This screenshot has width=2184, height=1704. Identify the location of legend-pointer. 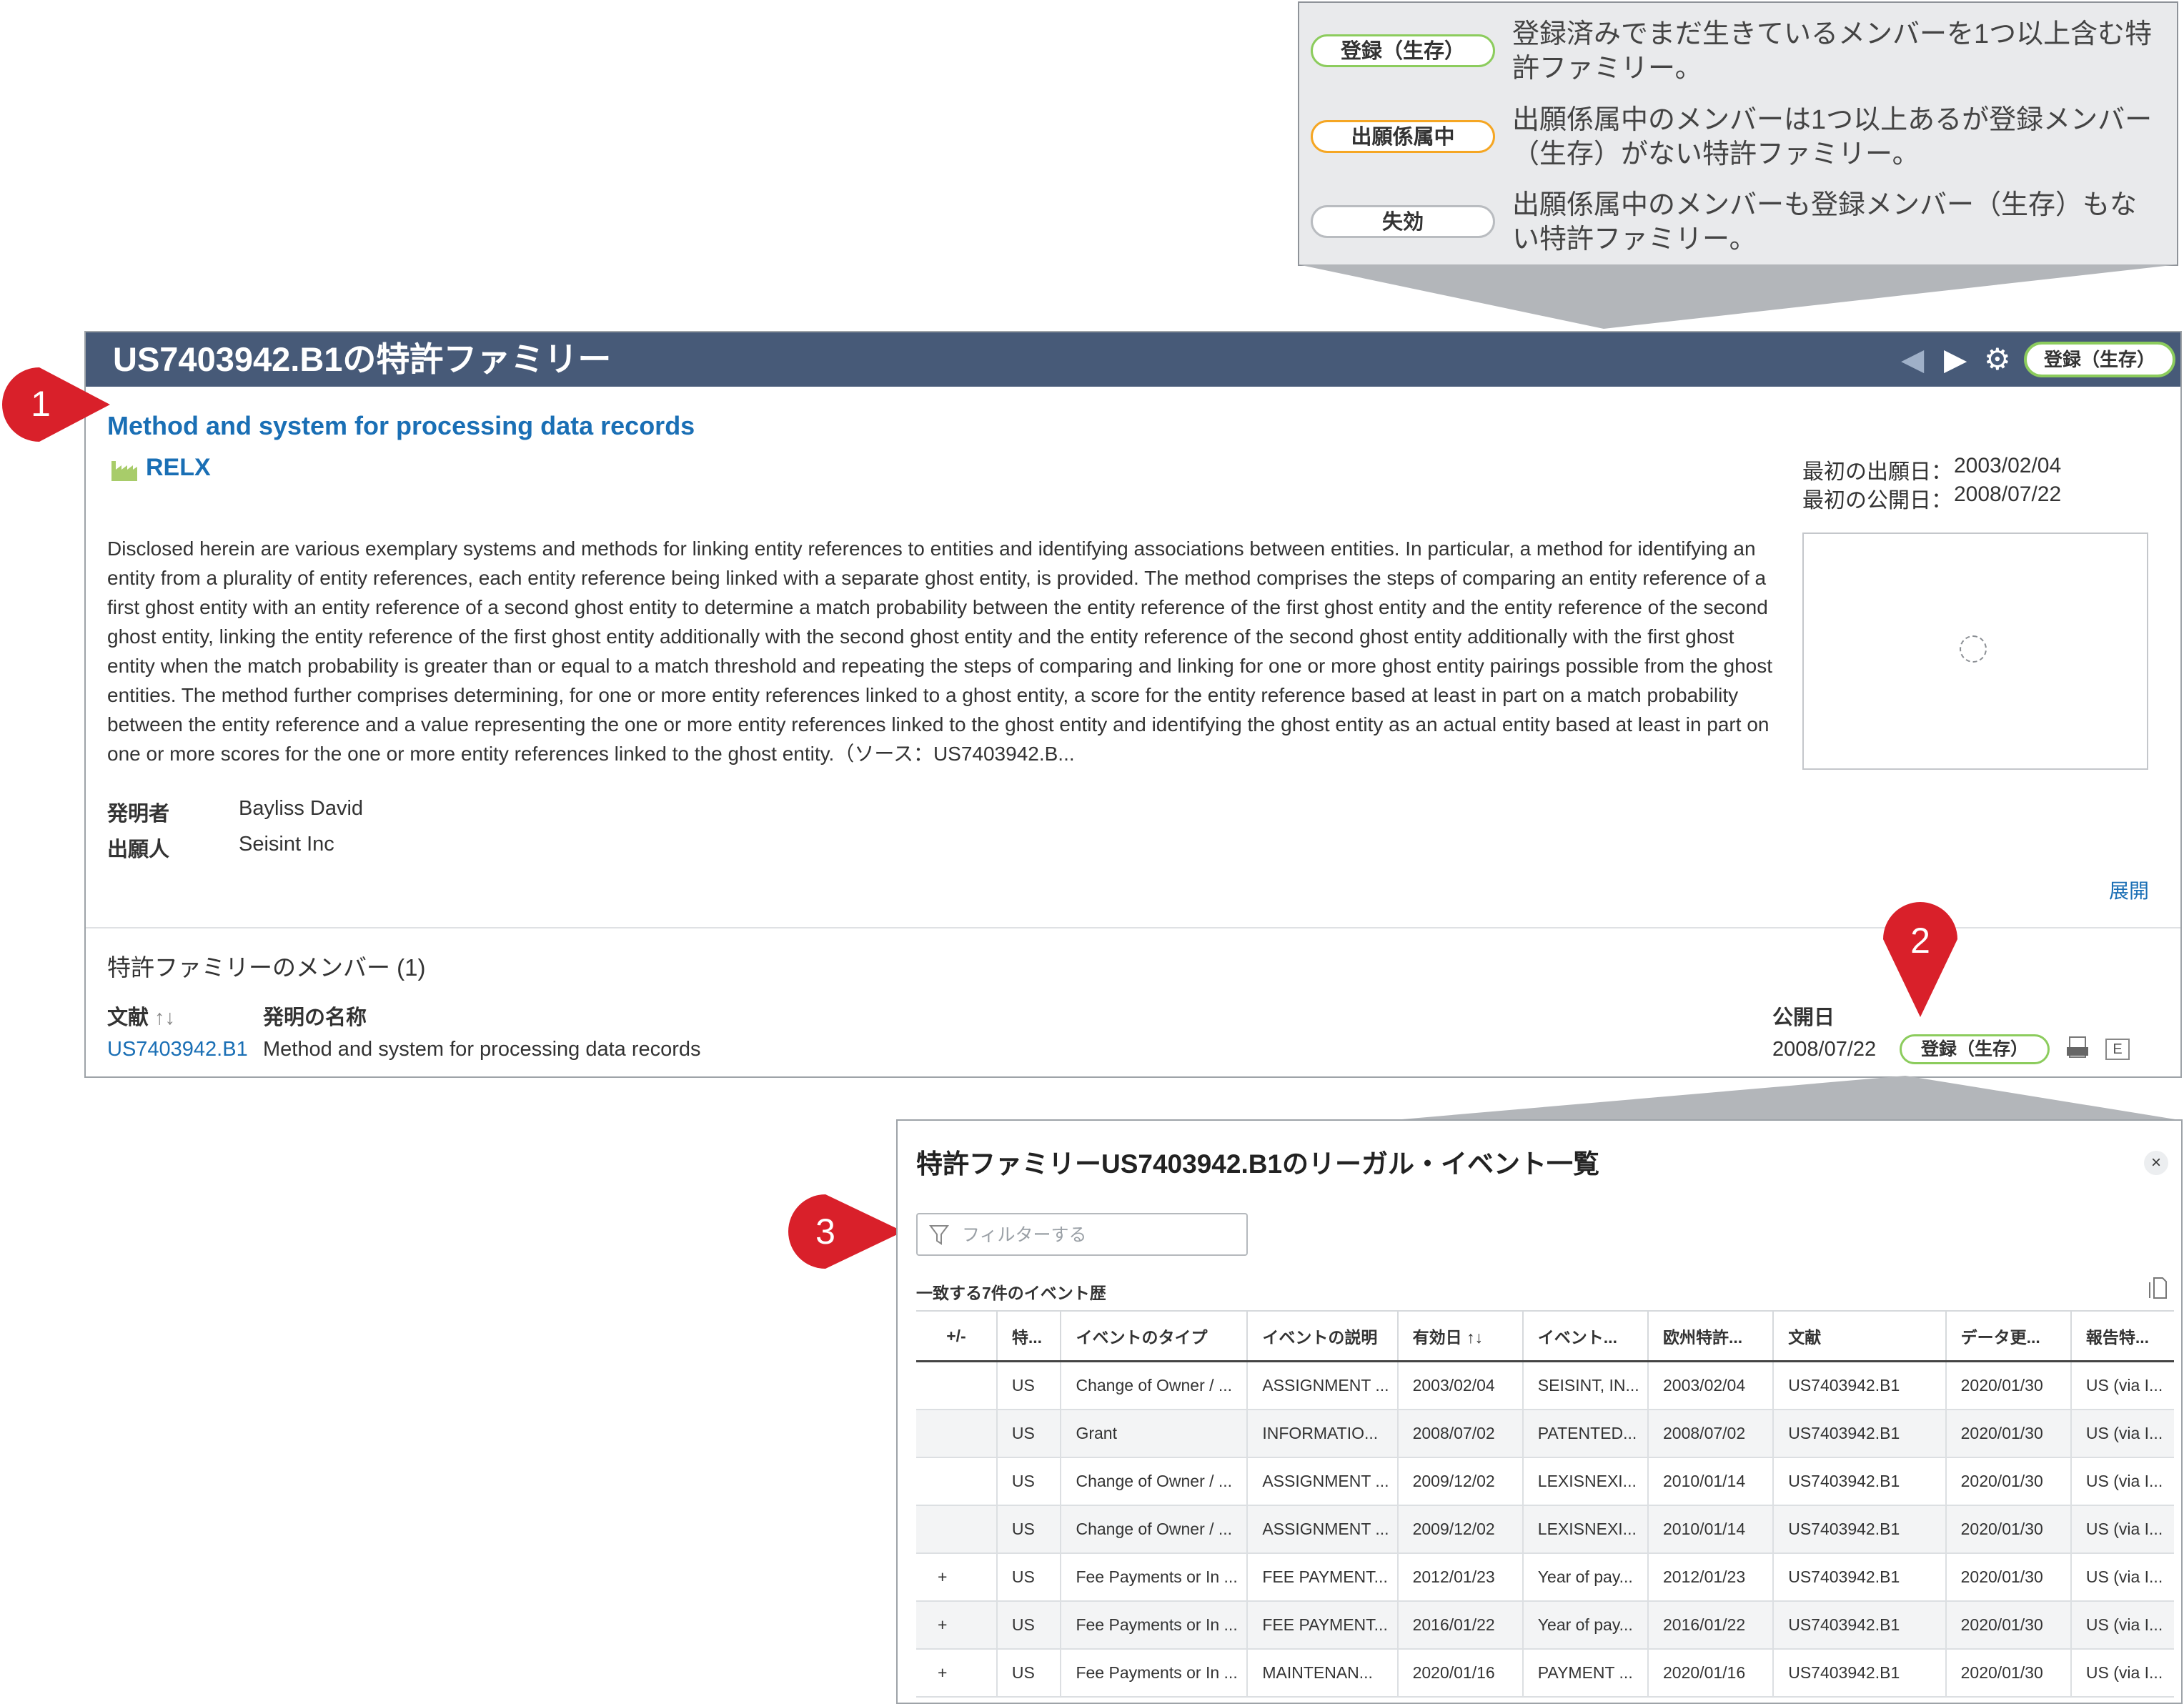
(1738, 296).